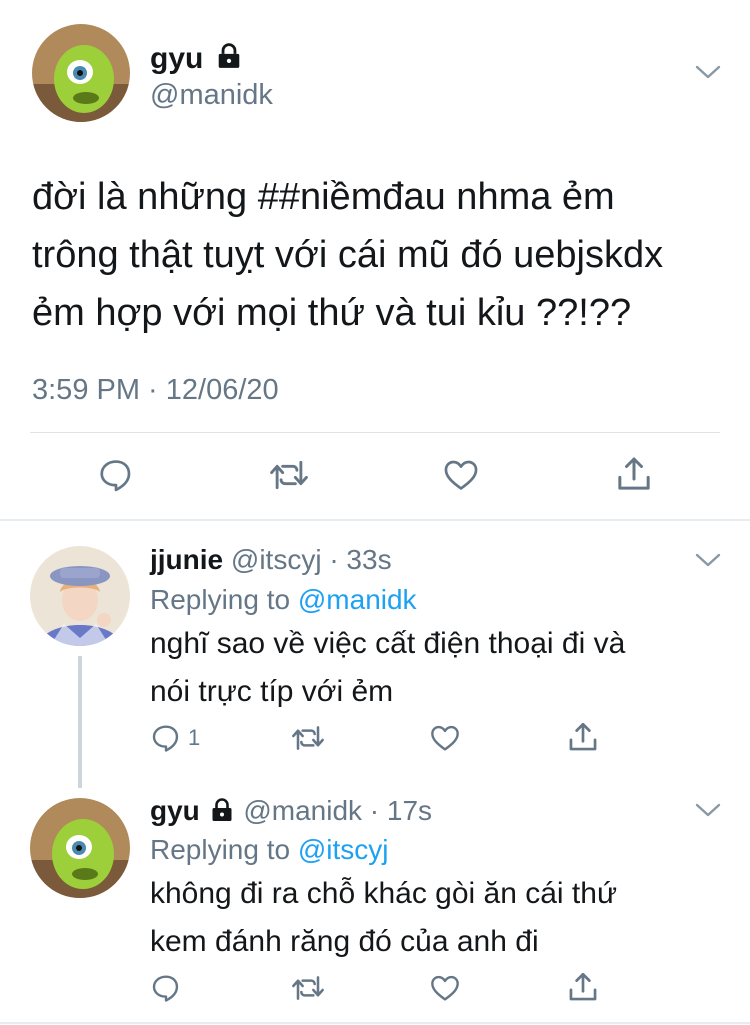 This screenshot has width=750, height=1025. I want to click on divider, so click(375, 432).